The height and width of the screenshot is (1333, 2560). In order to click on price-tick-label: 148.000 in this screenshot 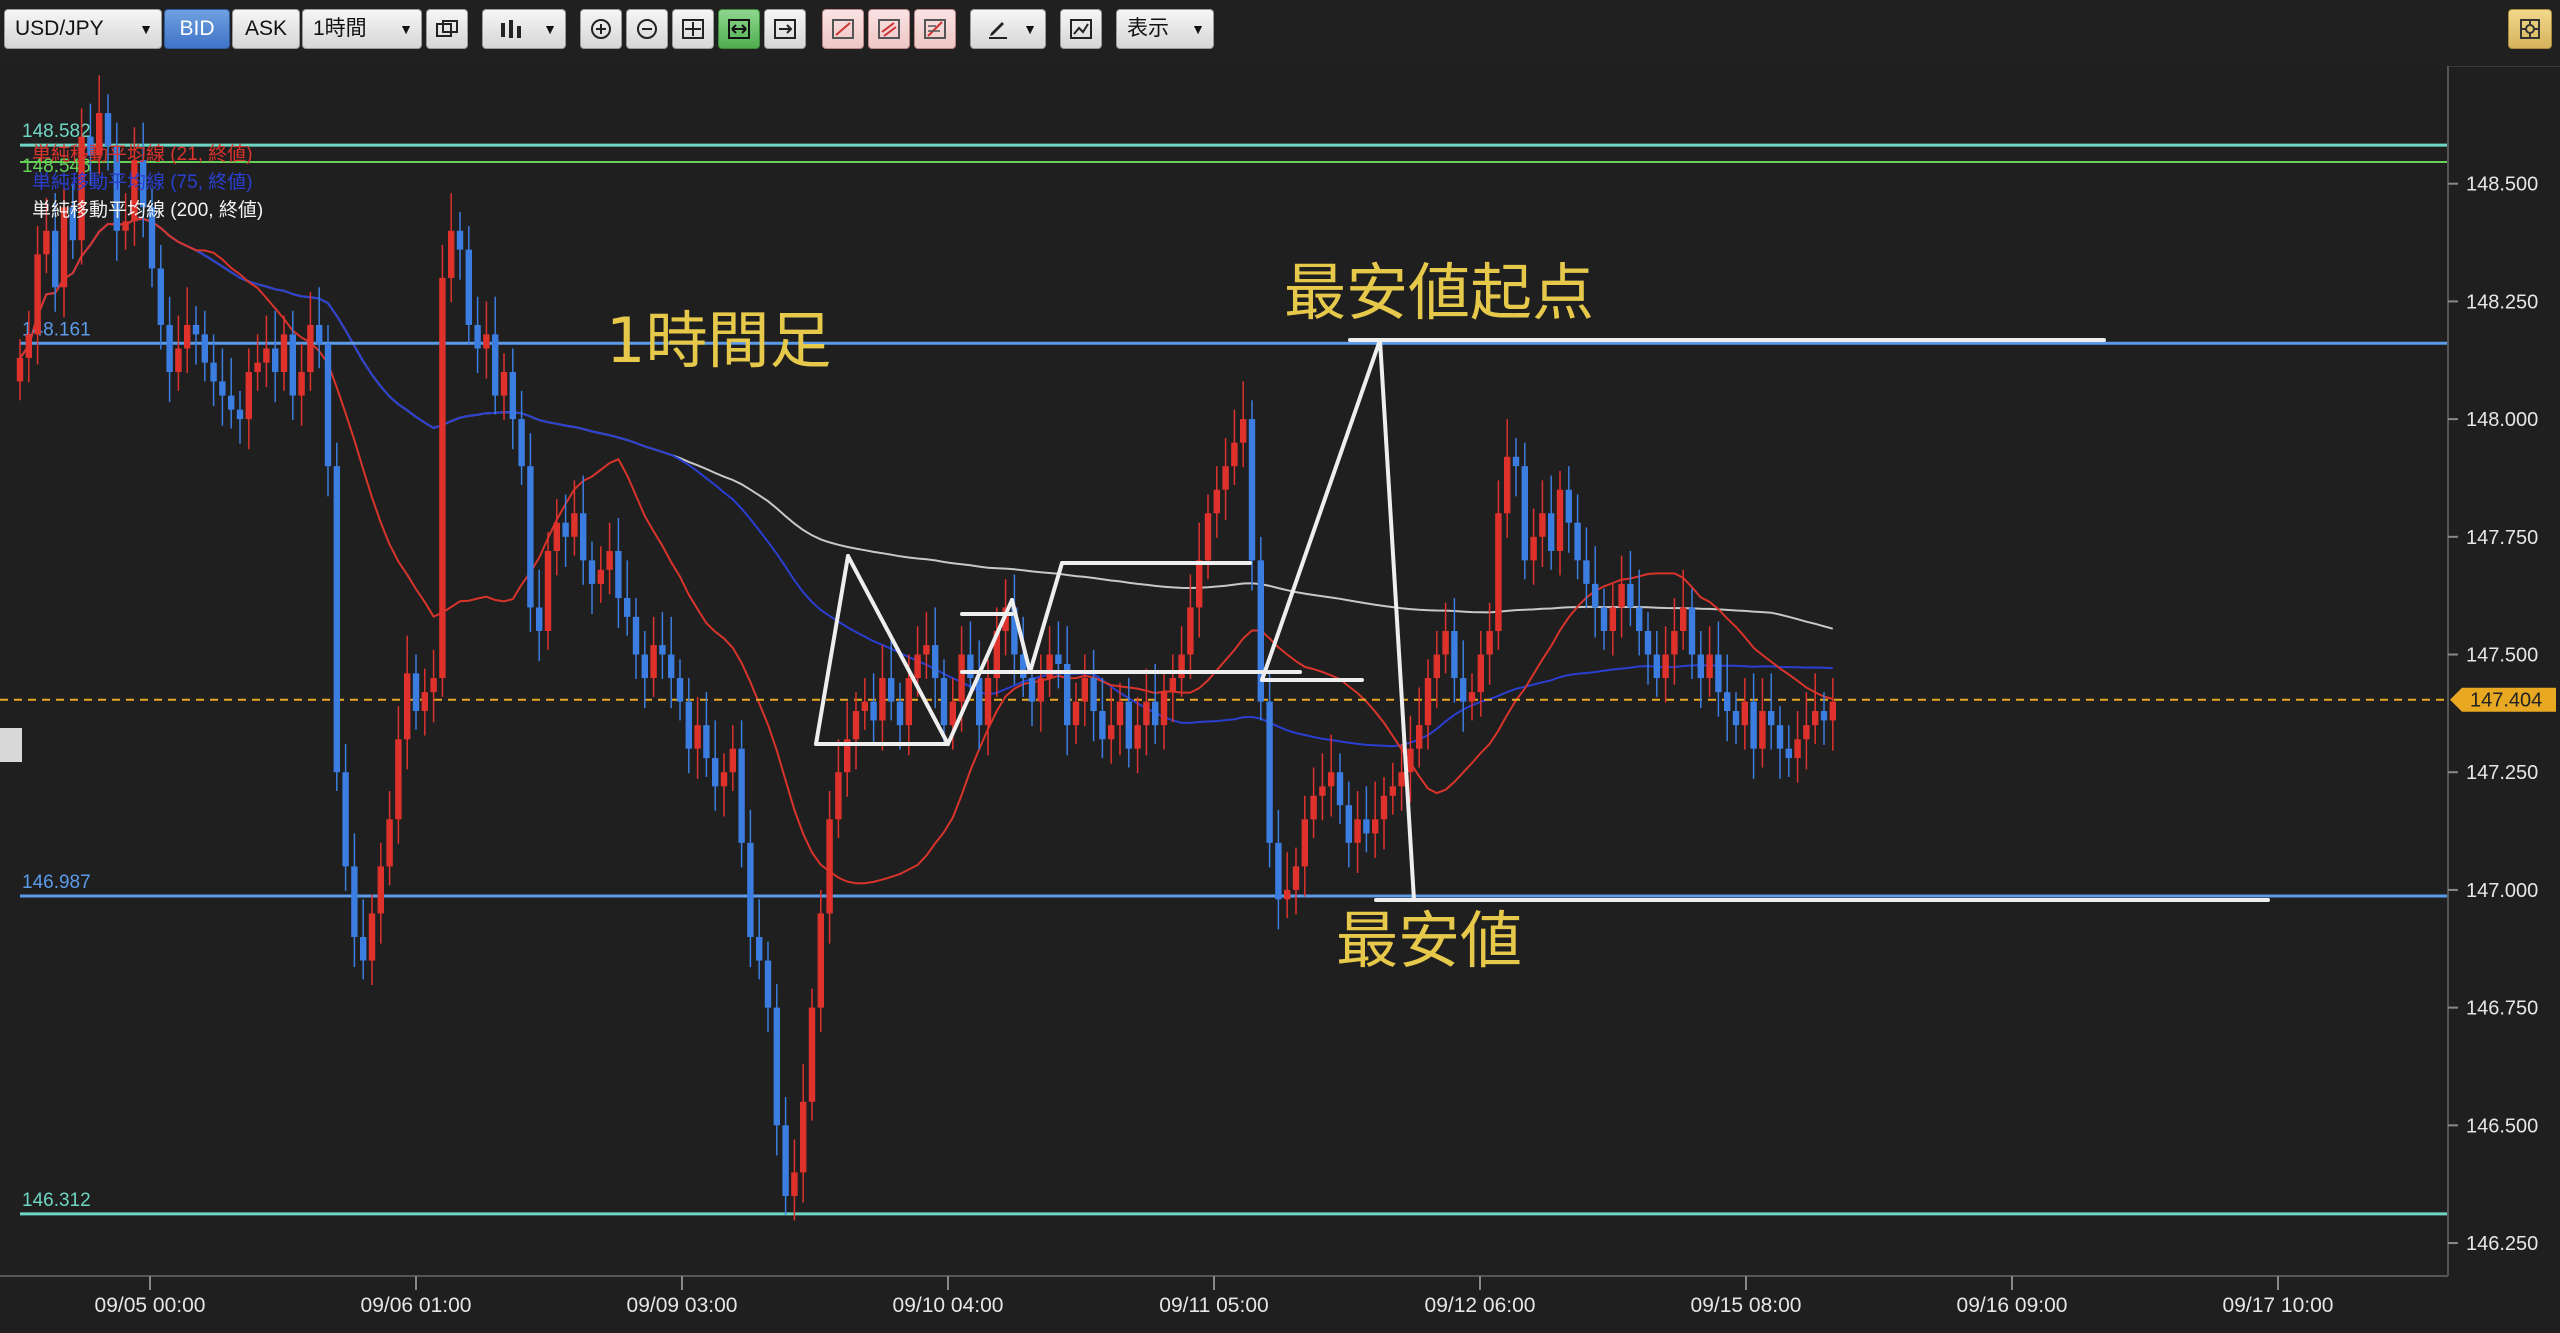, I will do `click(2502, 420)`.